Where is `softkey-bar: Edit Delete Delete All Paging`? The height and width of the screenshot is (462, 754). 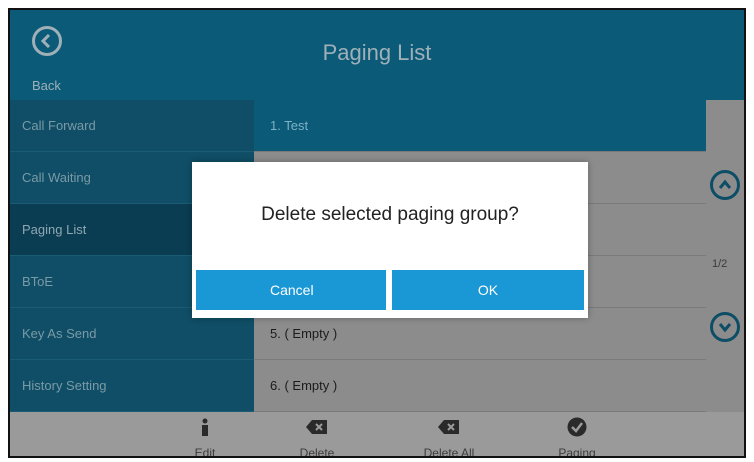 softkey-bar: Edit Delete Delete All Paging is located at coordinates (377, 435).